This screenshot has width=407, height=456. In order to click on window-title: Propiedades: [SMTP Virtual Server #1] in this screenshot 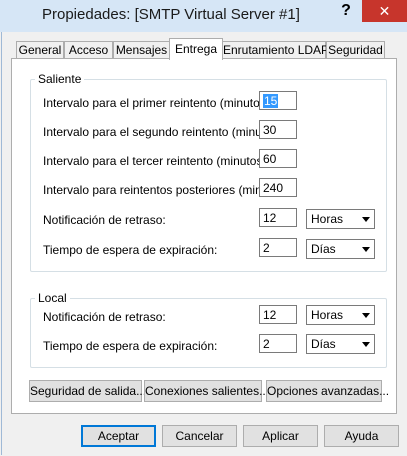, I will do `click(171, 14)`.